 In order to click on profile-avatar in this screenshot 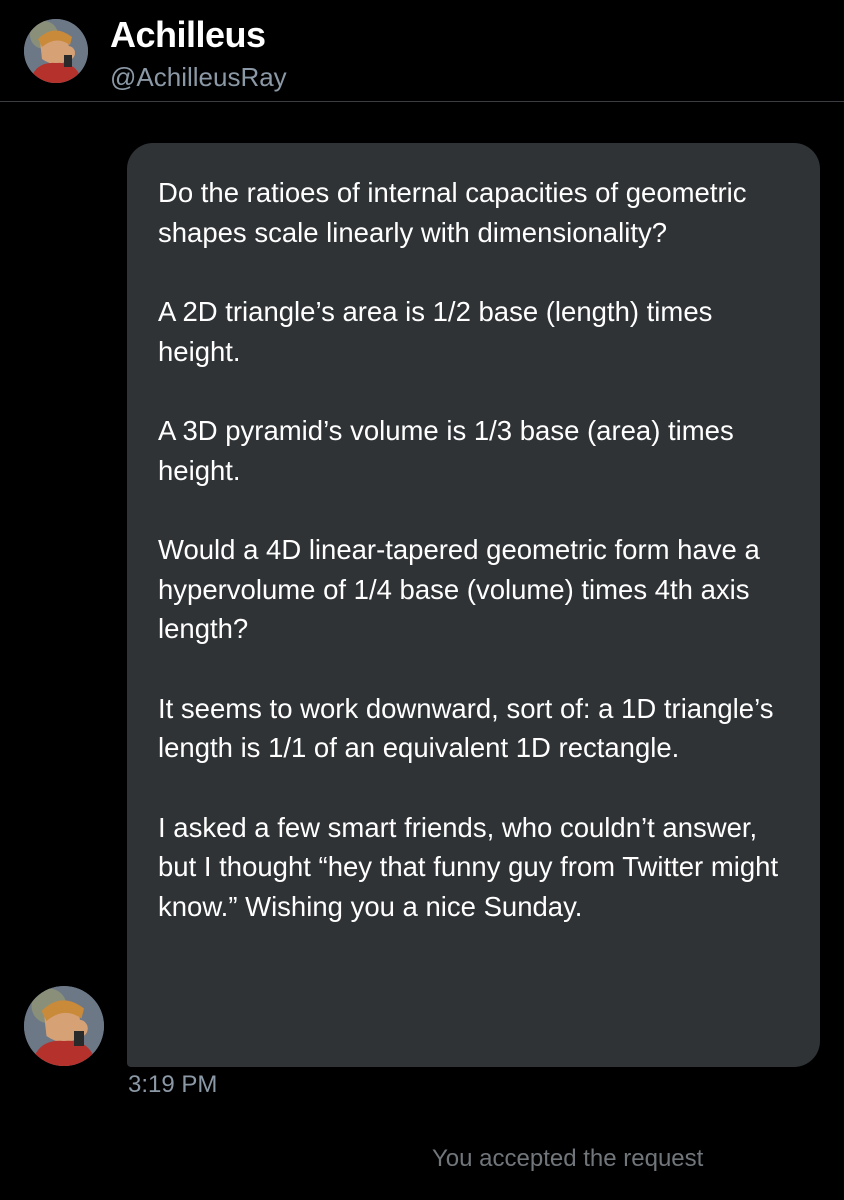, I will do `click(56, 51)`.